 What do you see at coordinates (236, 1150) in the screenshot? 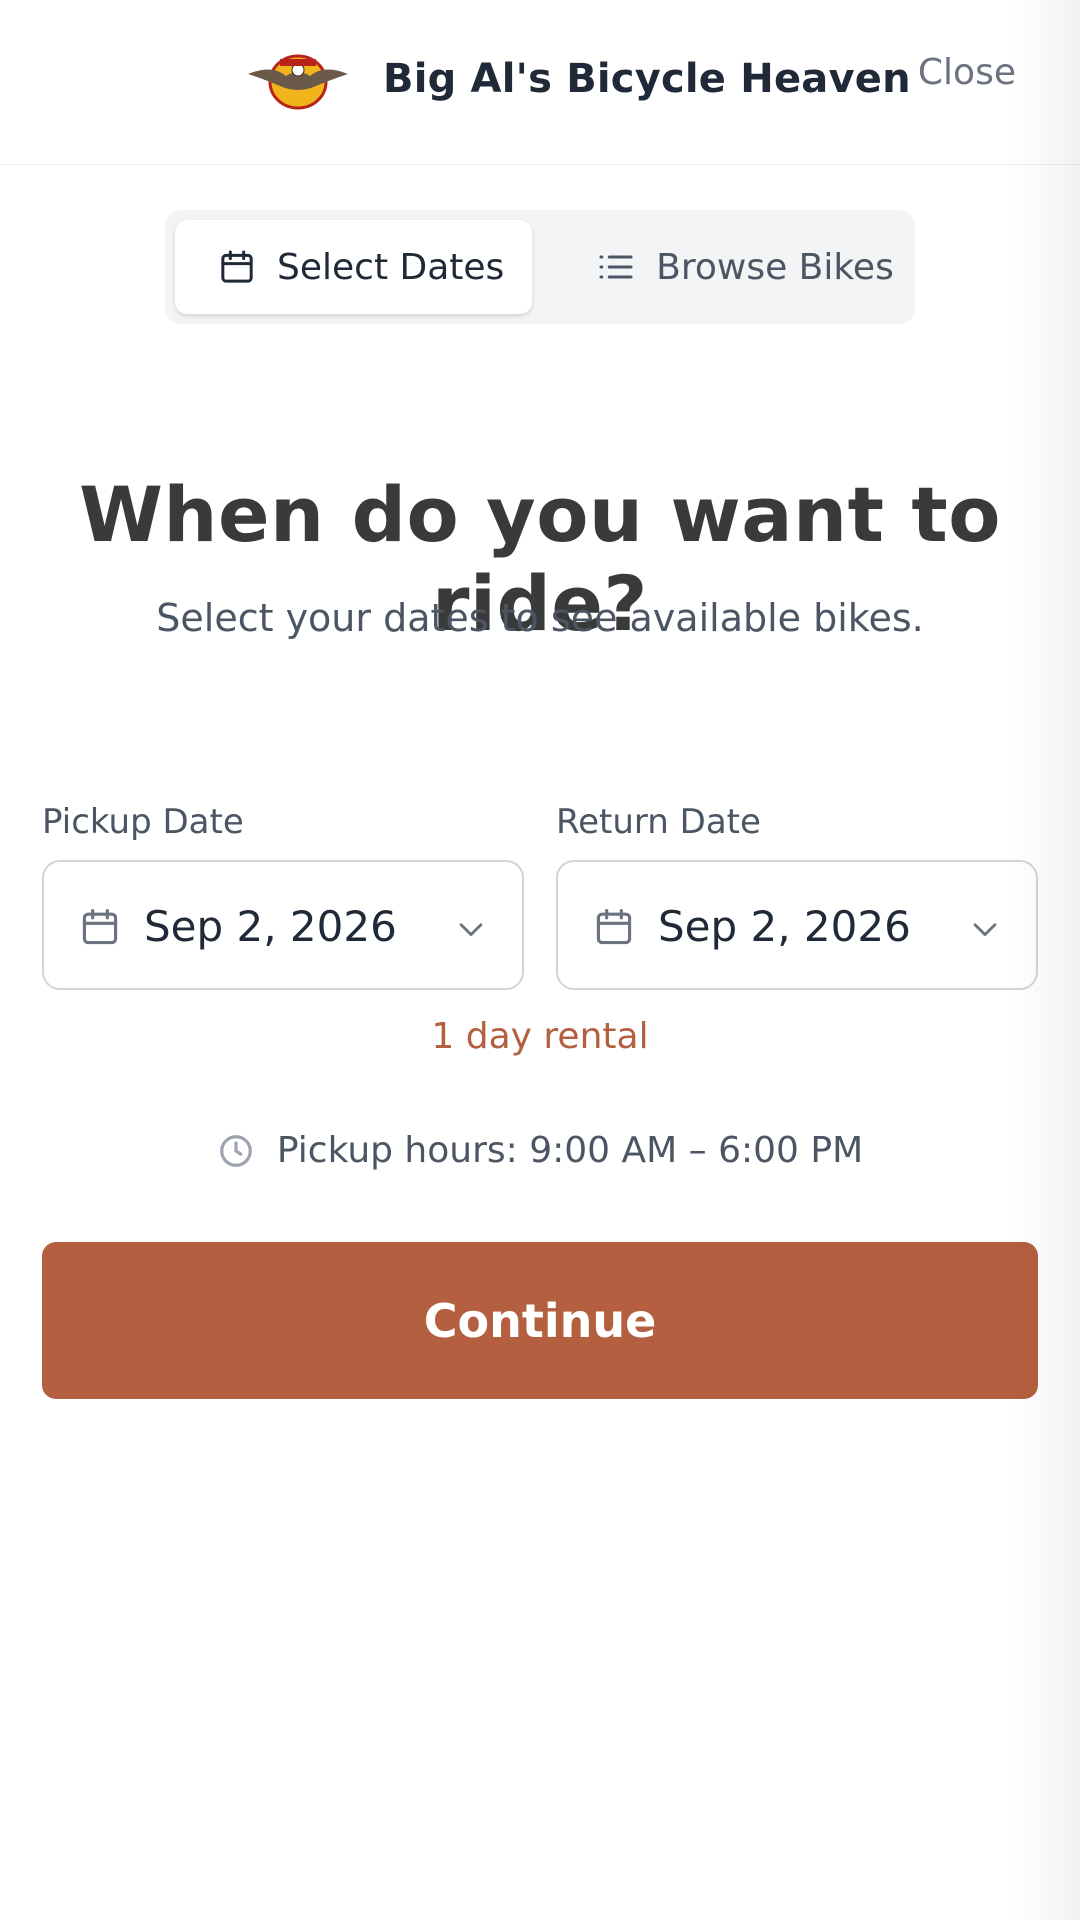
I see `clock-icon` at bounding box center [236, 1150].